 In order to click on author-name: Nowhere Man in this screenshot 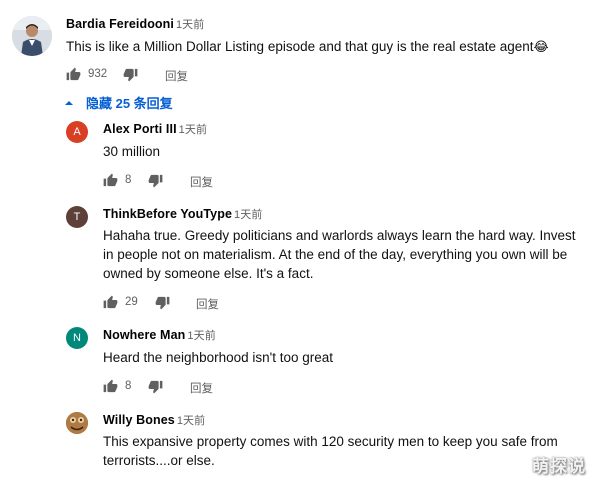, I will do `click(144, 335)`.